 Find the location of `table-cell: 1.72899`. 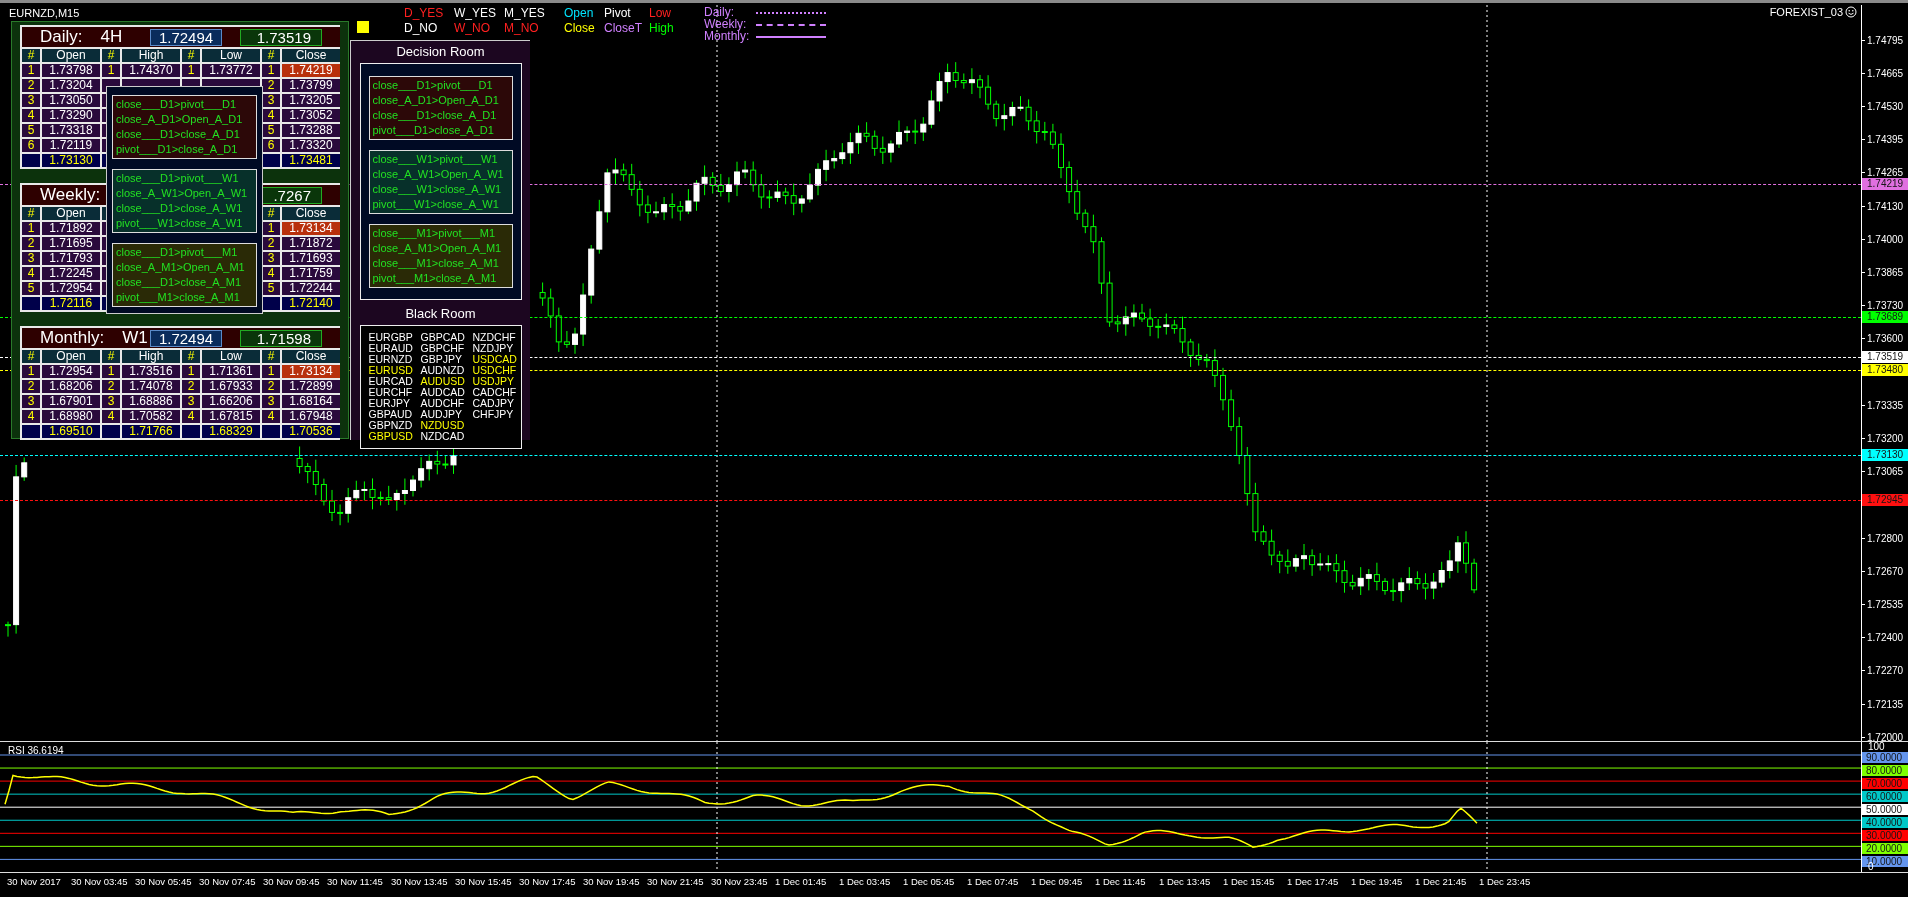

table-cell: 1.72899 is located at coordinates (311, 386).